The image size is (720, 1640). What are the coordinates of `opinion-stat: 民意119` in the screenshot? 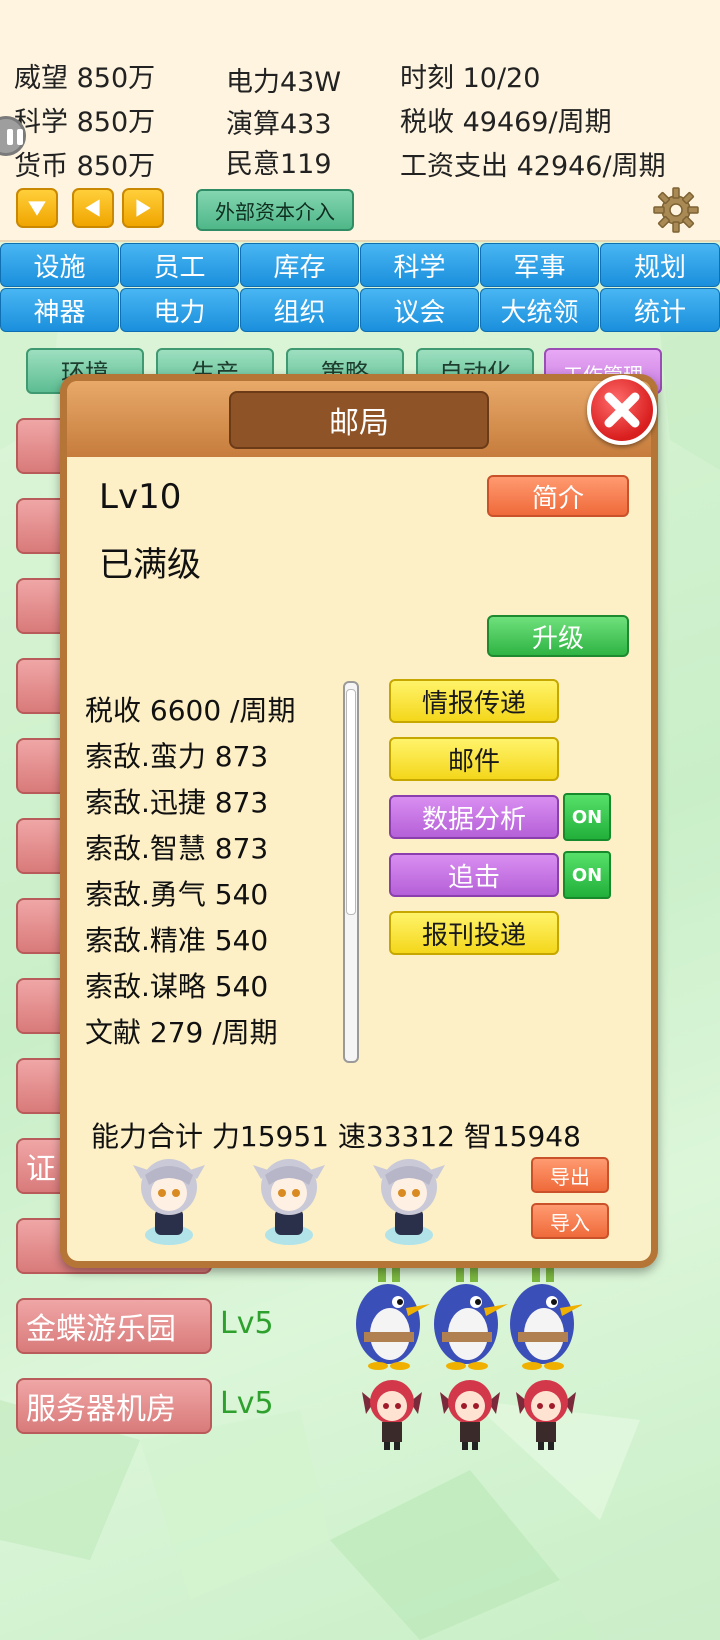 It's located at (279, 164).